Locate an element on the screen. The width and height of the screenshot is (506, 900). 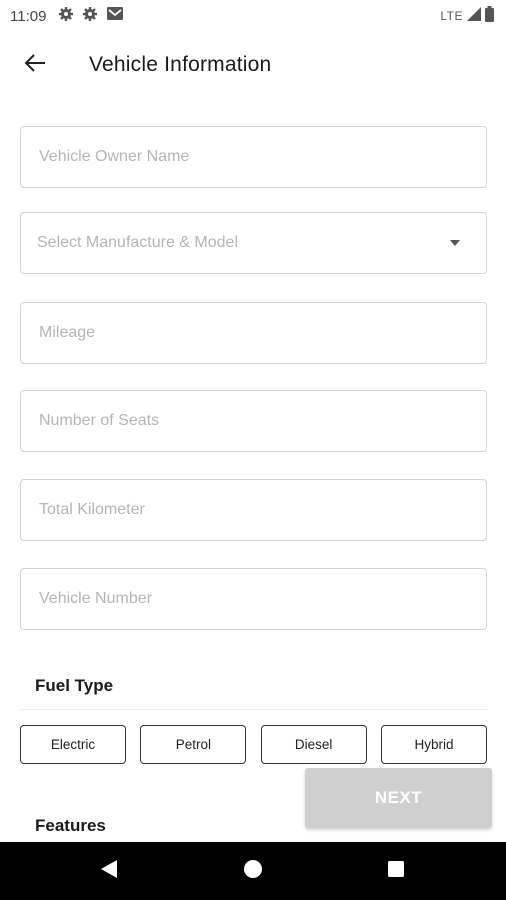
fuel-type-options: Electric Petrol Diesel Hybrid is located at coordinates (253, 744).